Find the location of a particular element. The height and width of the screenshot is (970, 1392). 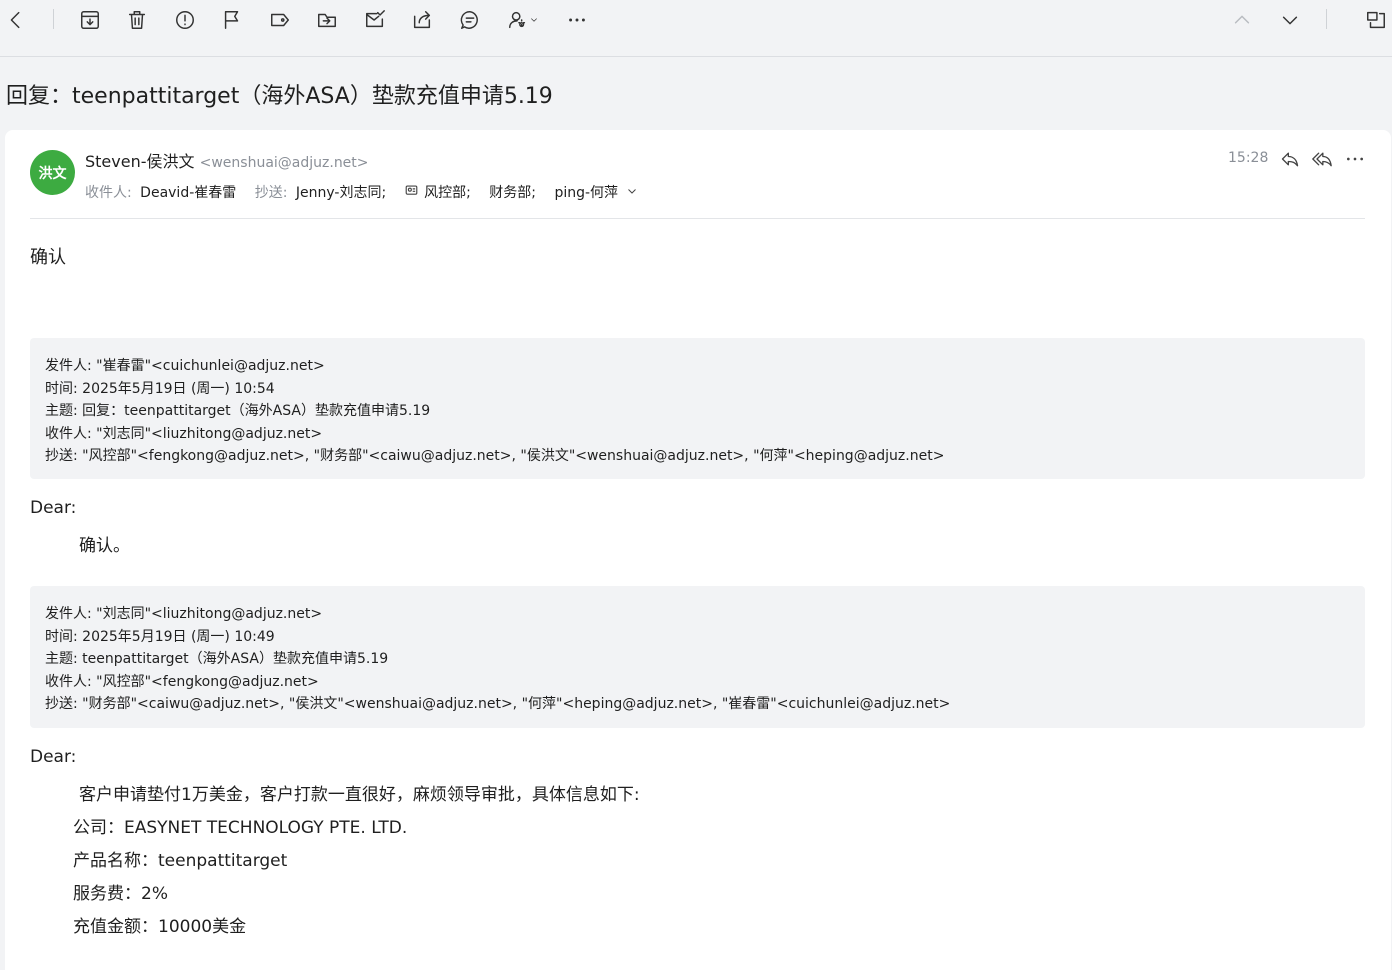

company-line: 公司：EASYNET TECHNOLOGY PTE. LTD. is located at coordinates (240, 828).